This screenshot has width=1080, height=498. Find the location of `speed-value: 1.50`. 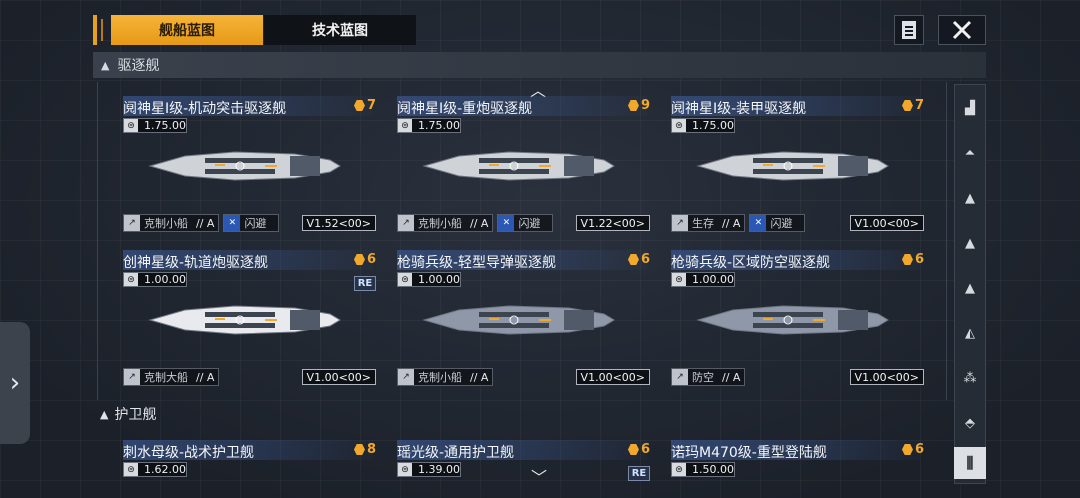

speed-value: 1.50 is located at coordinates (704, 469).